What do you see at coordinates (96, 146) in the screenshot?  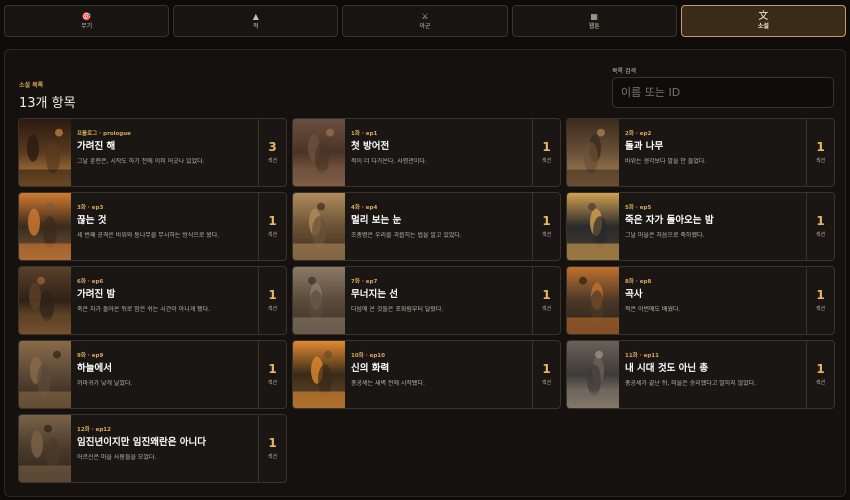 I see `episode-title: 가려진 해` at bounding box center [96, 146].